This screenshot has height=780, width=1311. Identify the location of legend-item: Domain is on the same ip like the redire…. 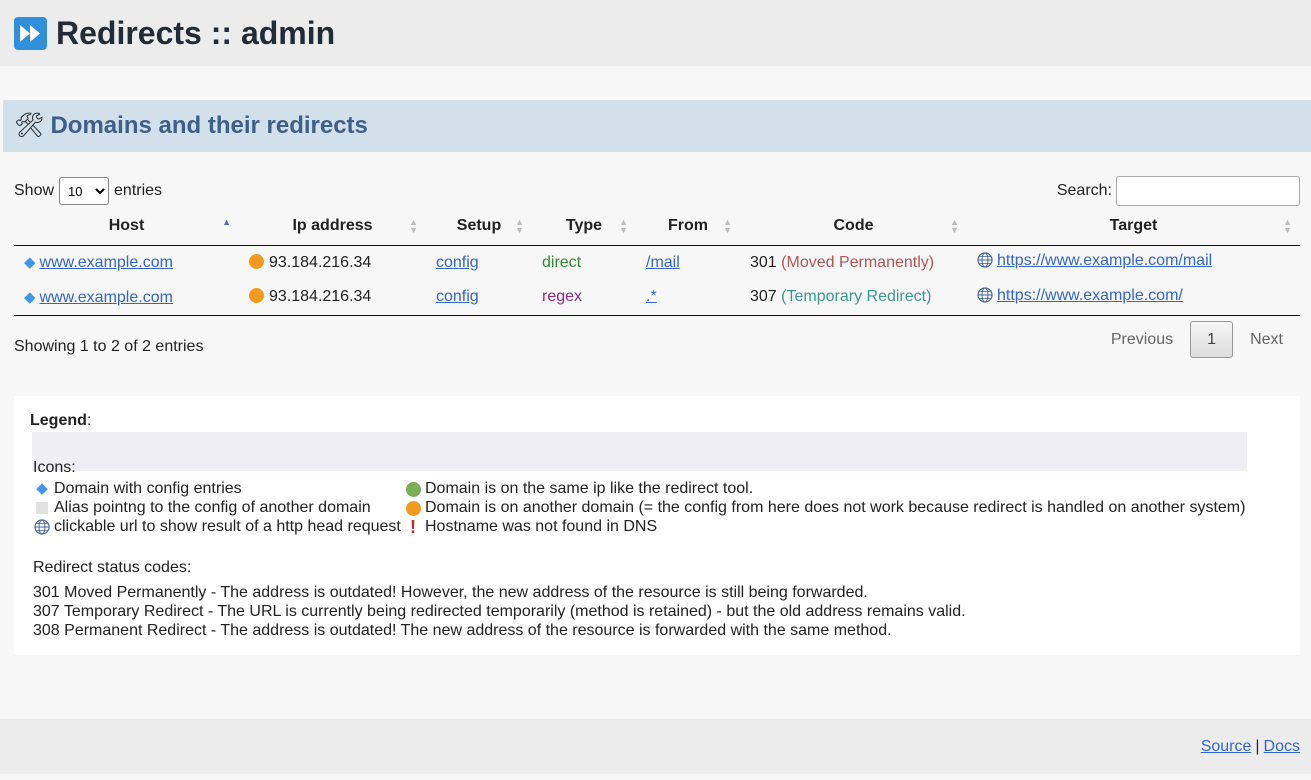
(843, 489).